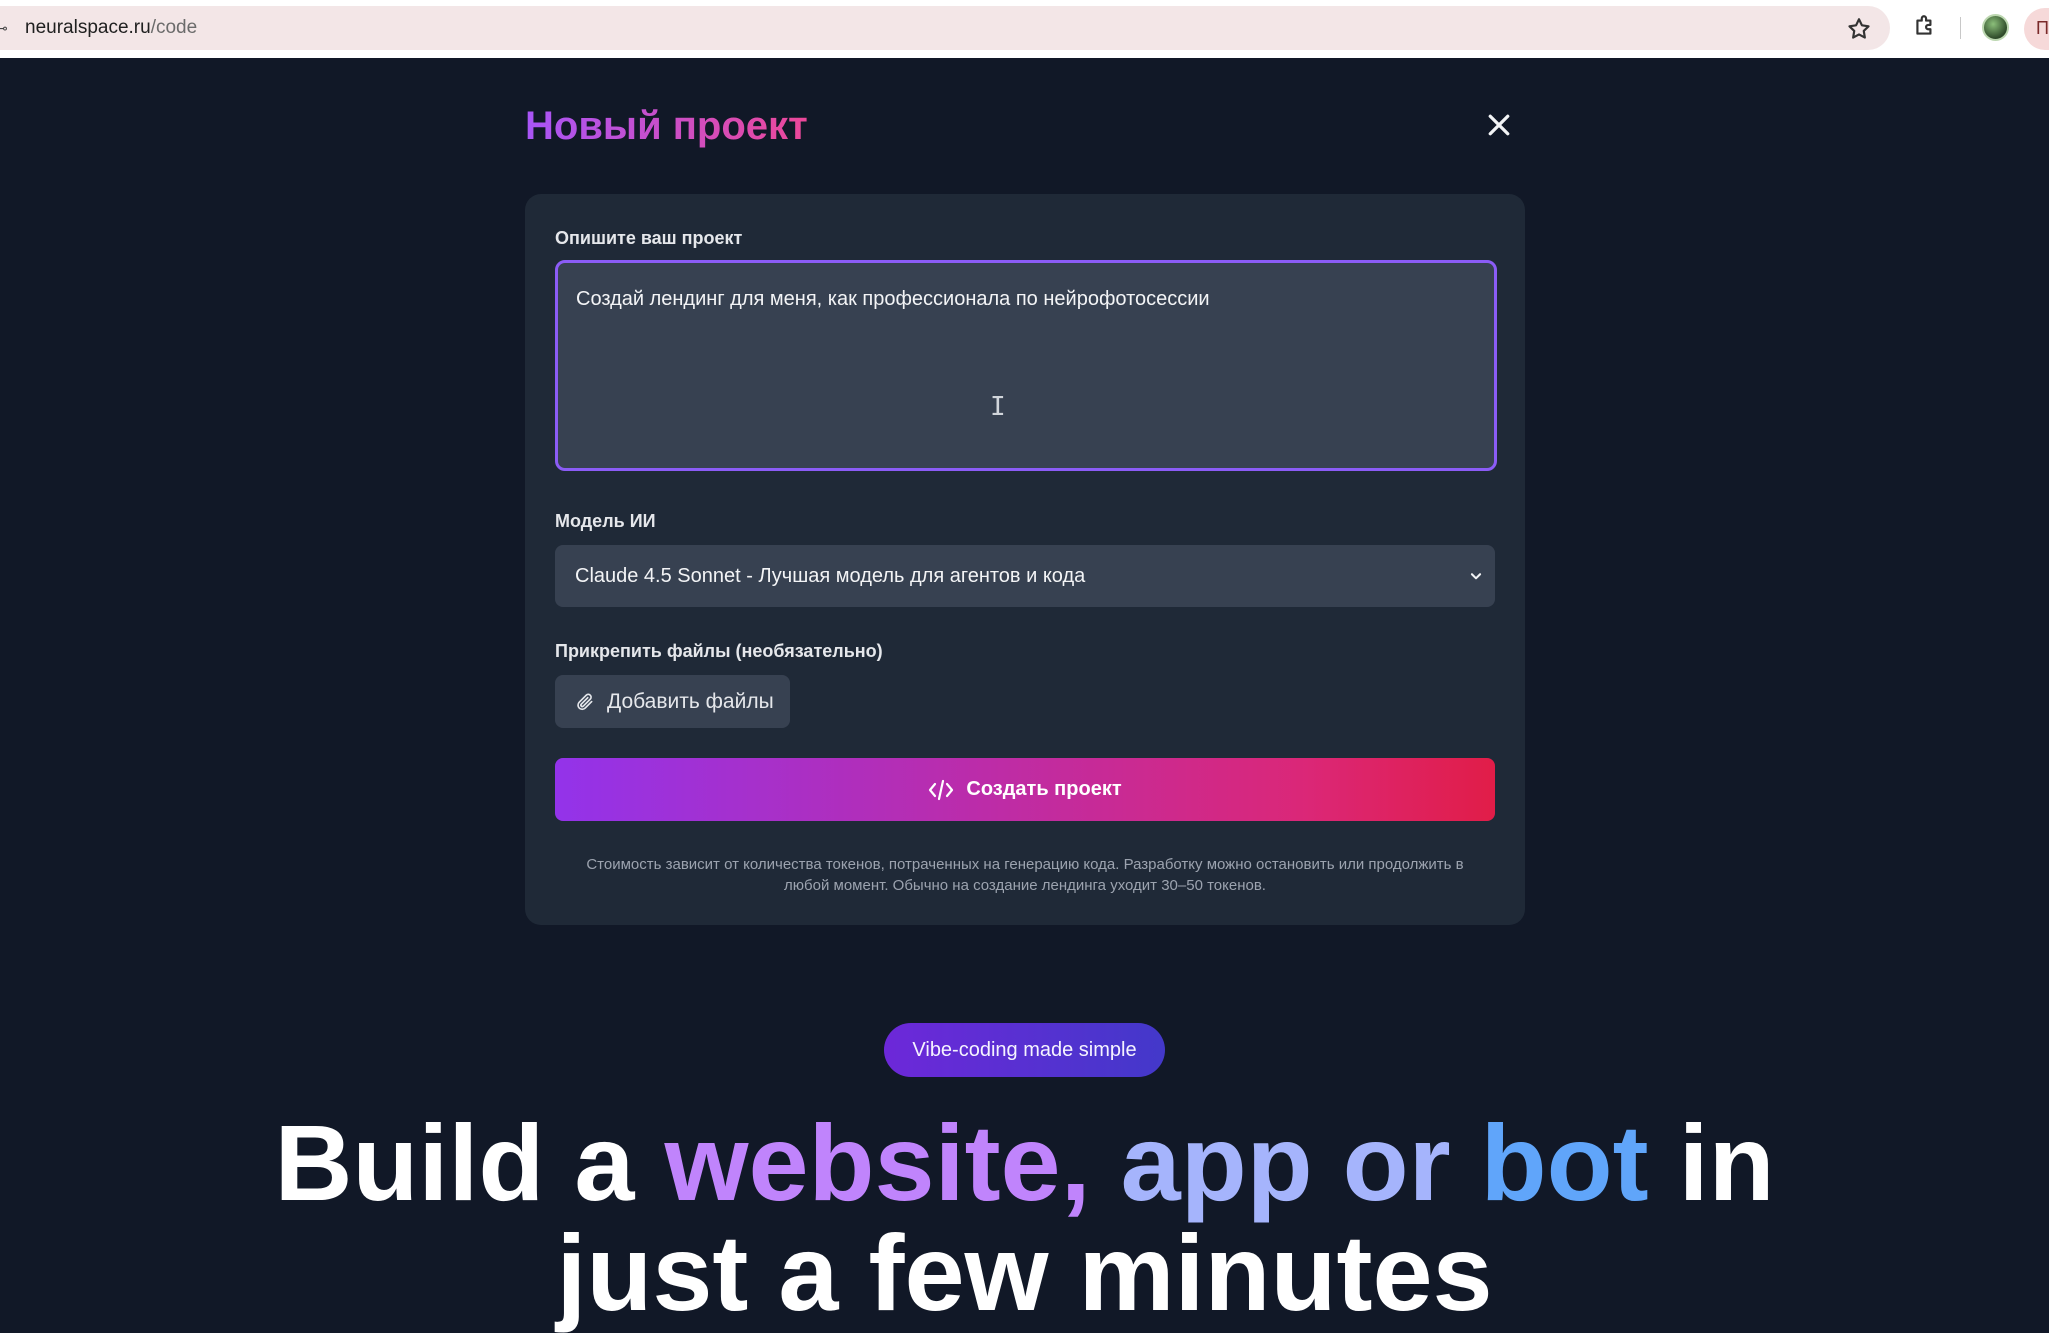  I want to click on paperclip-icon, so click(585, 701).